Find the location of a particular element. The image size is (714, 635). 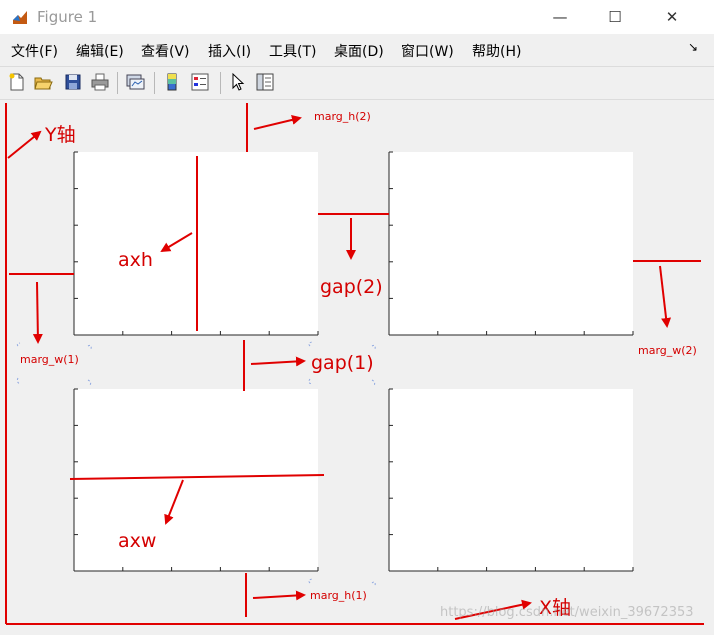

axh-label: axh is located at coordinates (135, 260).